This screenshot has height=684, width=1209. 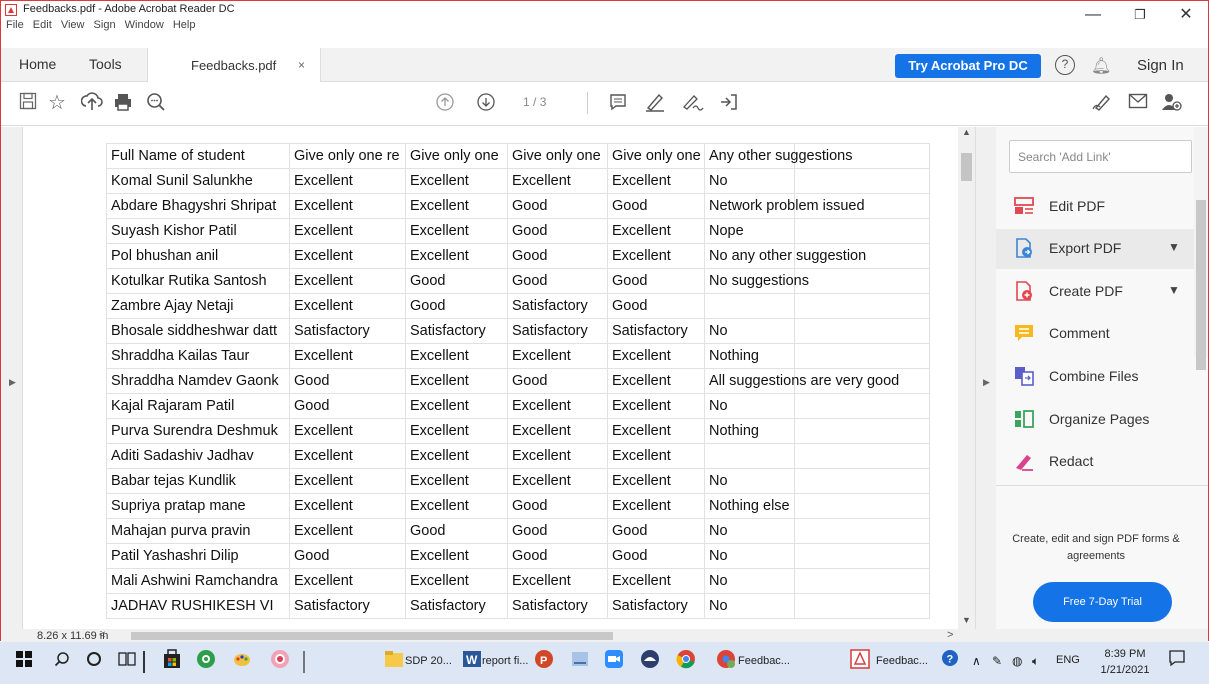 What do you see at coordinates (1125, 662) in the screenshot?
I see `system-clock: 8:39 PM 1/21/2021` at bounding box center [1125, 662].